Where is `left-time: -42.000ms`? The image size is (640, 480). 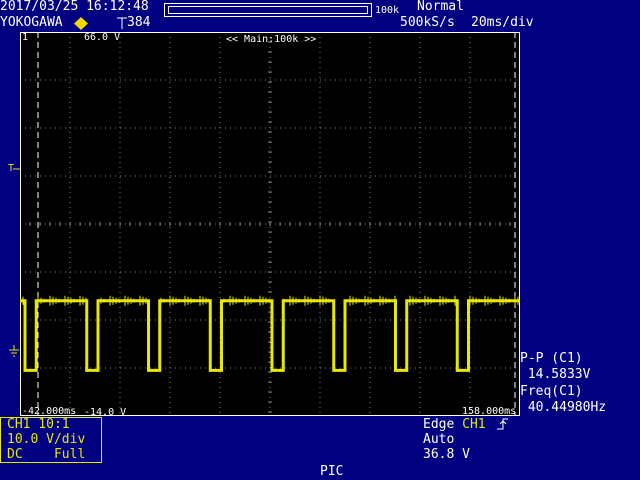
left-time: -42.000ms is located at coordinates (49, 411).